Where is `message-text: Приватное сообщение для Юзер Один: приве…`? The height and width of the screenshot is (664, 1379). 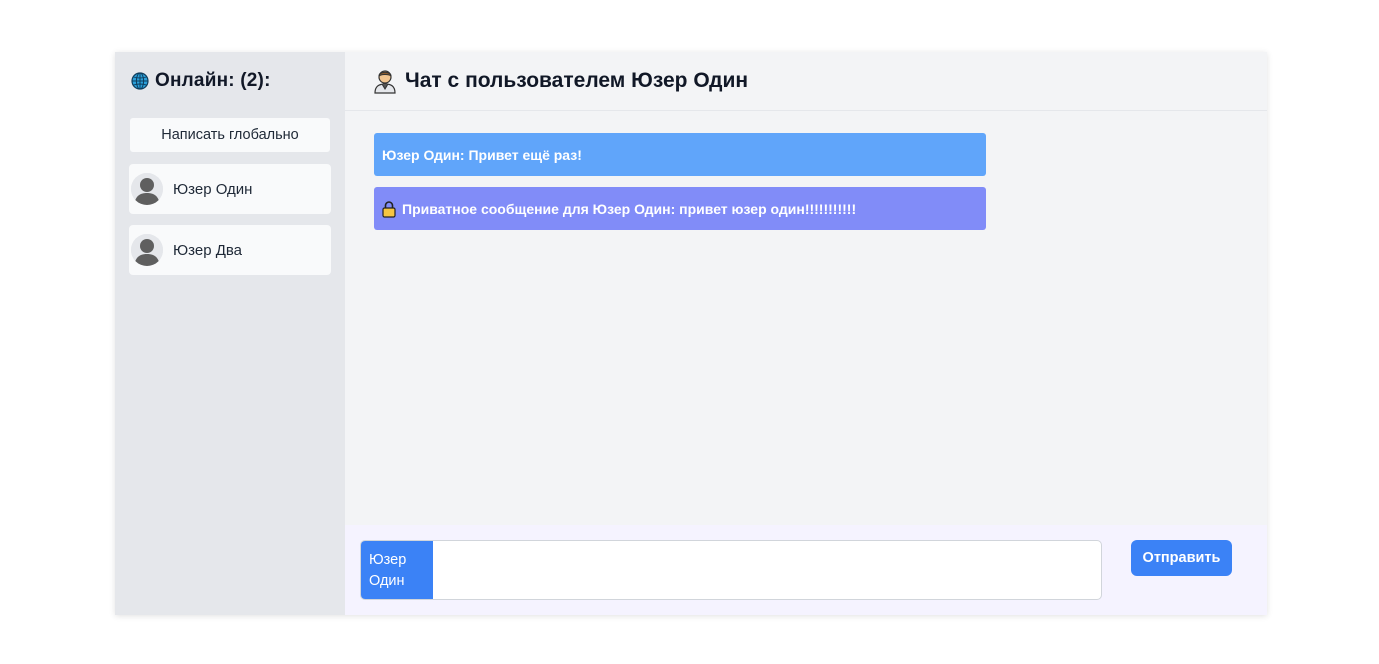
message-text: Приватное сообщение для Юзер Один: приве… is located at coordinates (629, 208).